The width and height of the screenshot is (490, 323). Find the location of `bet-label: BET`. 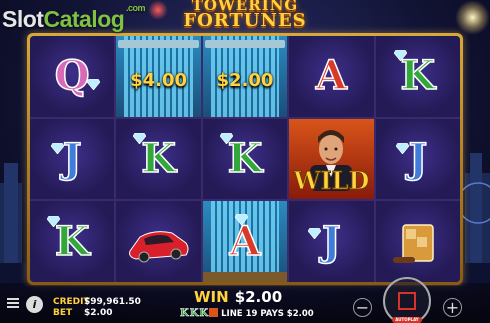

bet-label: BET is located at coordinates (63, 313).